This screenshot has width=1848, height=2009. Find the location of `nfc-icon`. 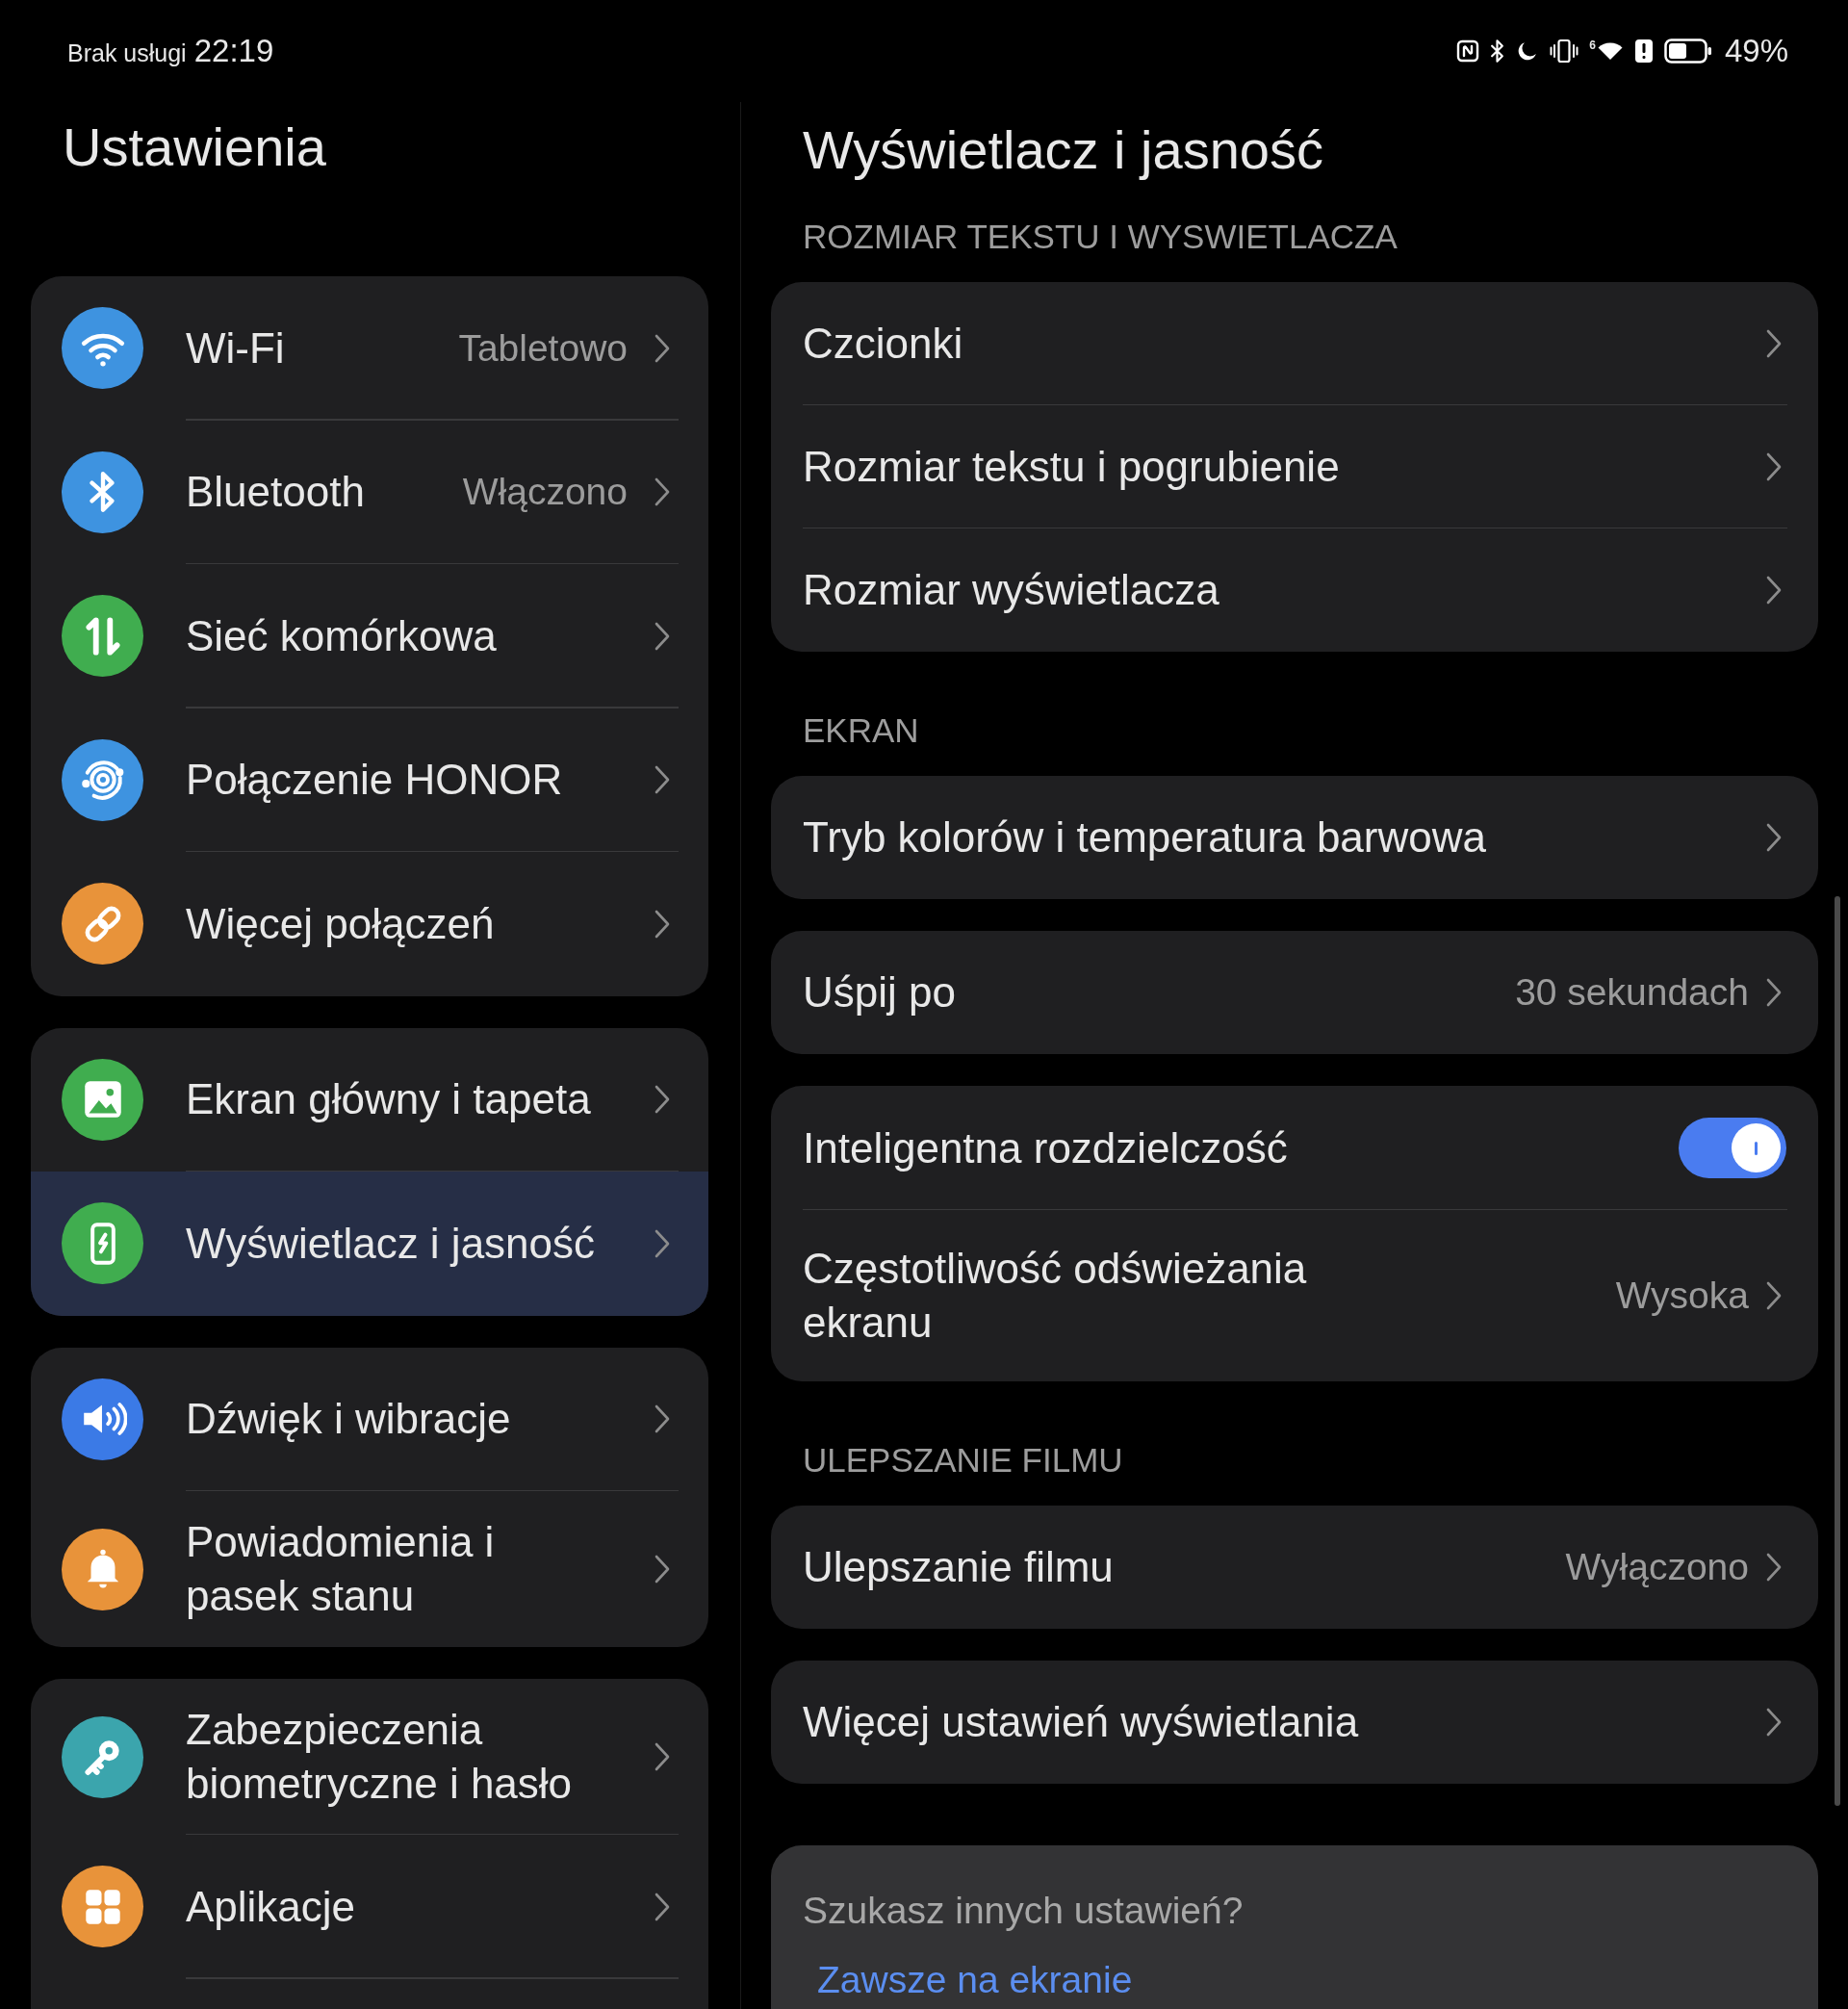

nfc-icon is located at coordinates (1468, 51).